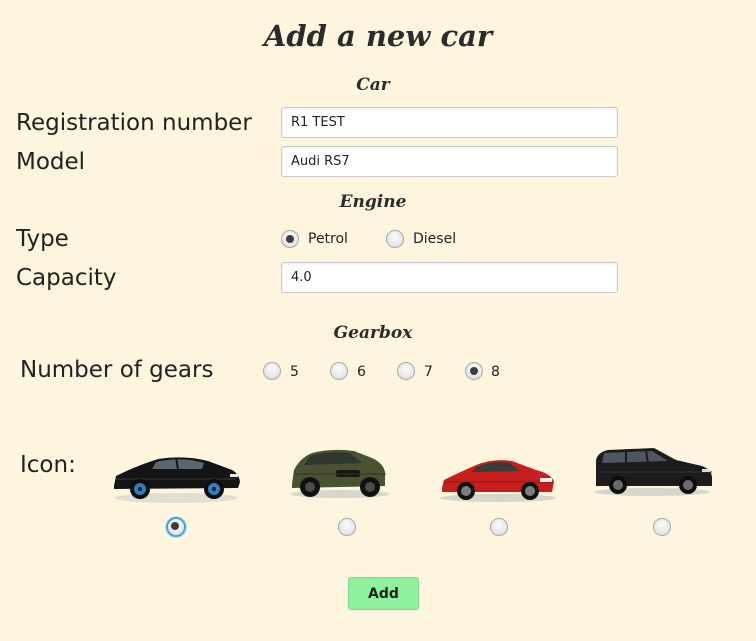 Image resolution: width=756 pixels, height=641 pixels. Describe the element at coordinates (449, 161) in the screenshot. I see `model-field` at that location.